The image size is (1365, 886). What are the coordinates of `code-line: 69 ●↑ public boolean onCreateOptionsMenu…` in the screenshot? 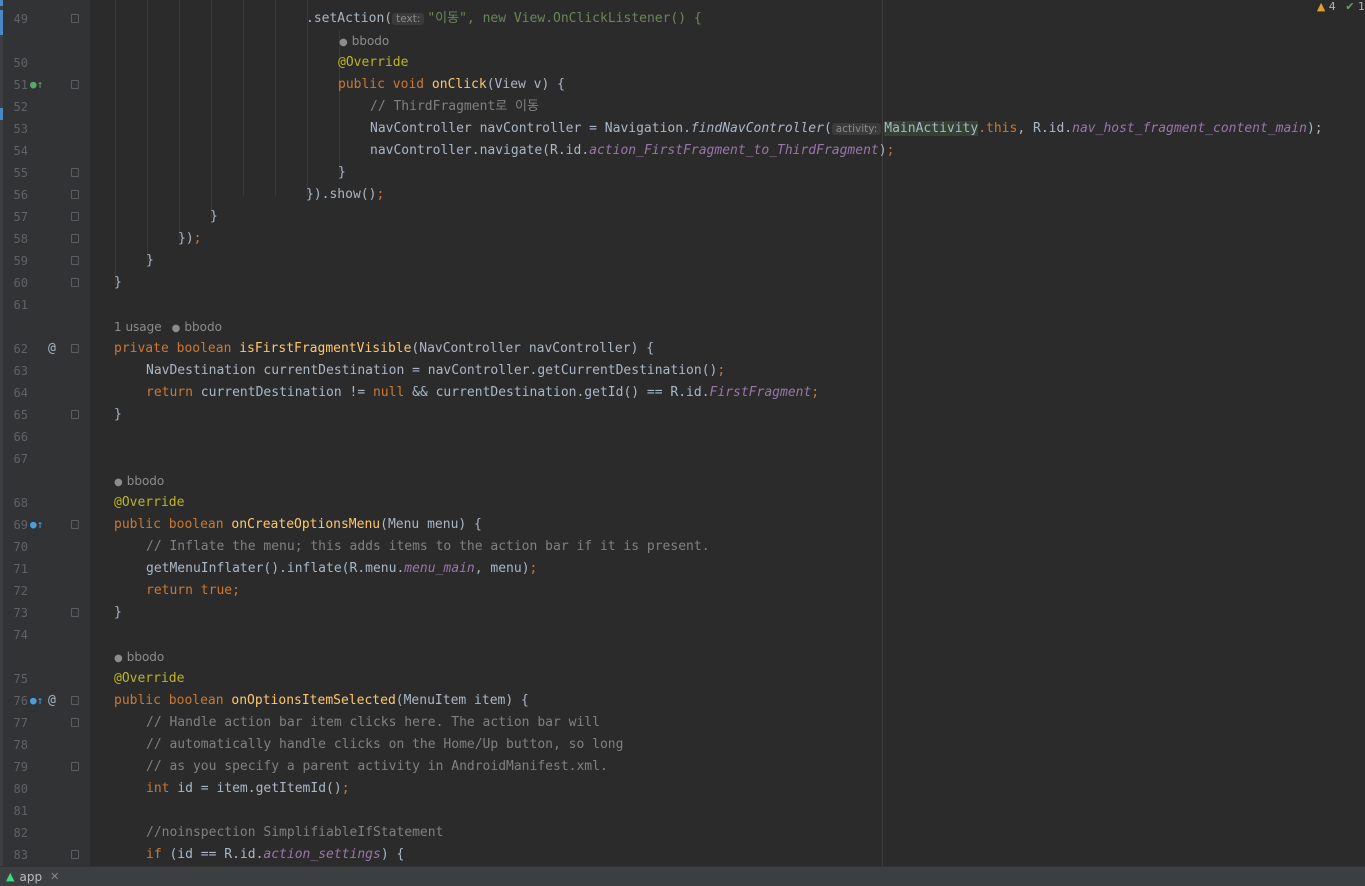 It's located at (682, 525).